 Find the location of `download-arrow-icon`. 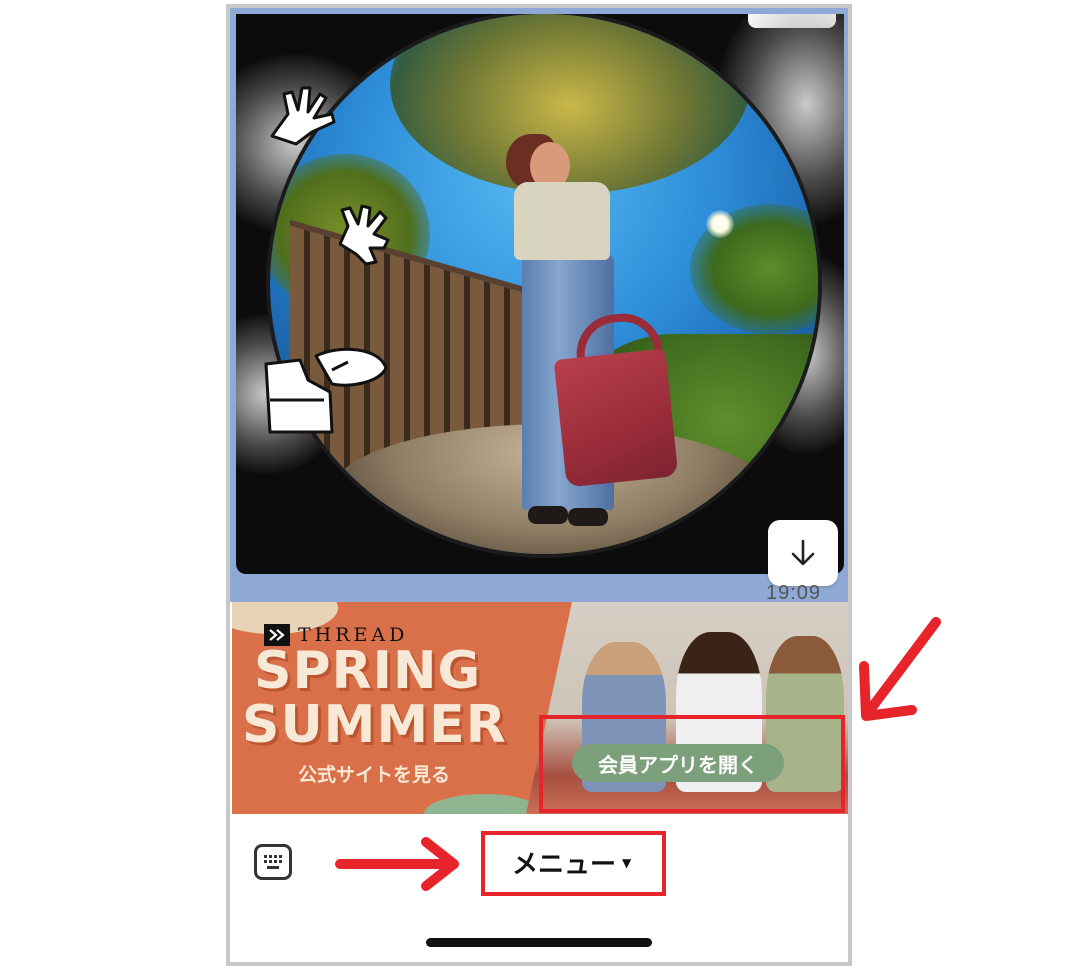

download-arrow-icon is located at coordinates (803, 552).